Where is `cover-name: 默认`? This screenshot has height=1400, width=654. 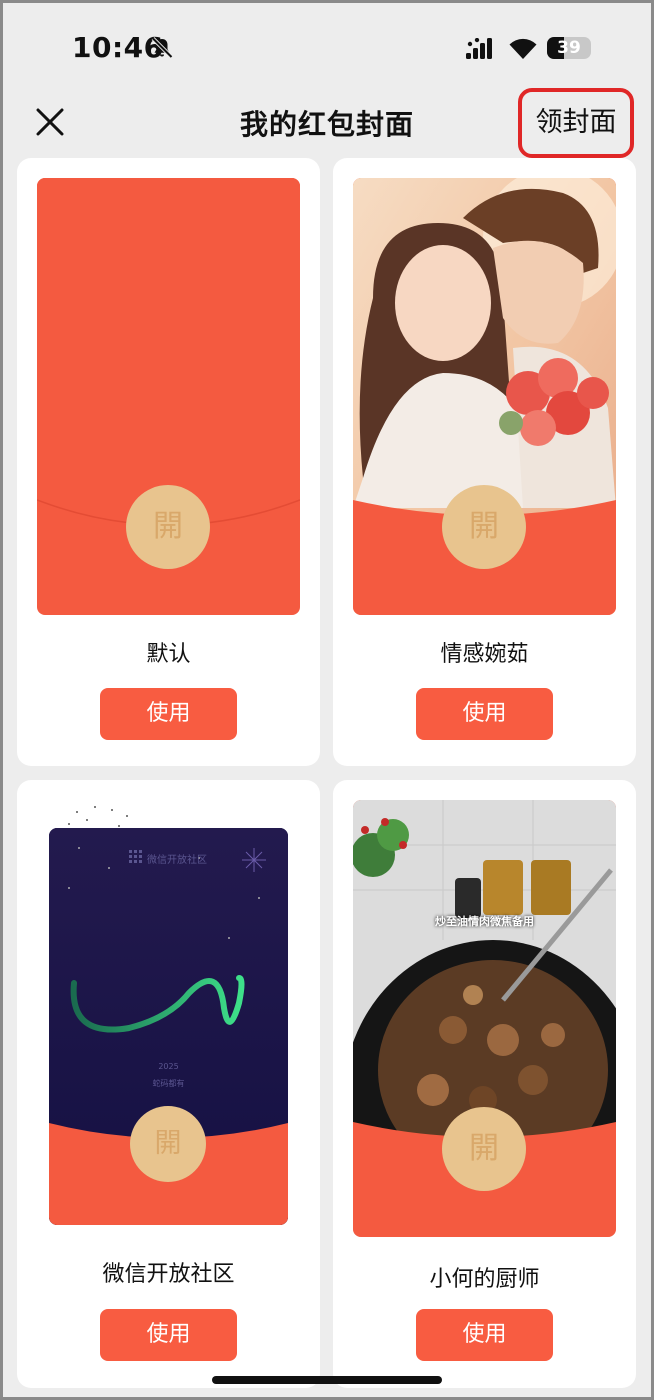 cover-name: 默认 is located at coordinates (168, 654).